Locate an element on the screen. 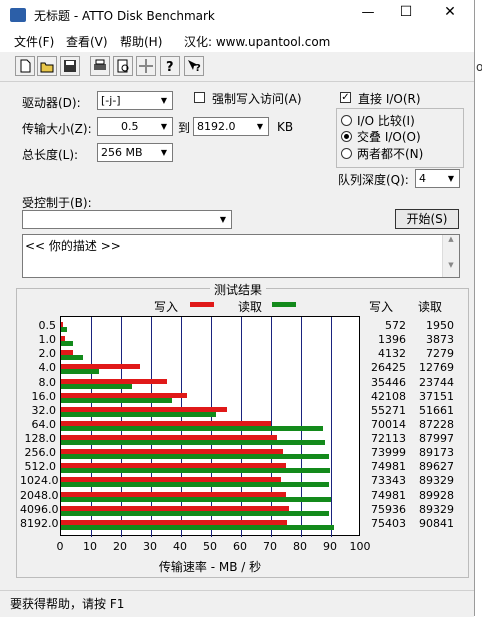 This screenshot has height=617, width=482. transfer-size-tick-label: 0.5 is located at coordinates (47, 325).